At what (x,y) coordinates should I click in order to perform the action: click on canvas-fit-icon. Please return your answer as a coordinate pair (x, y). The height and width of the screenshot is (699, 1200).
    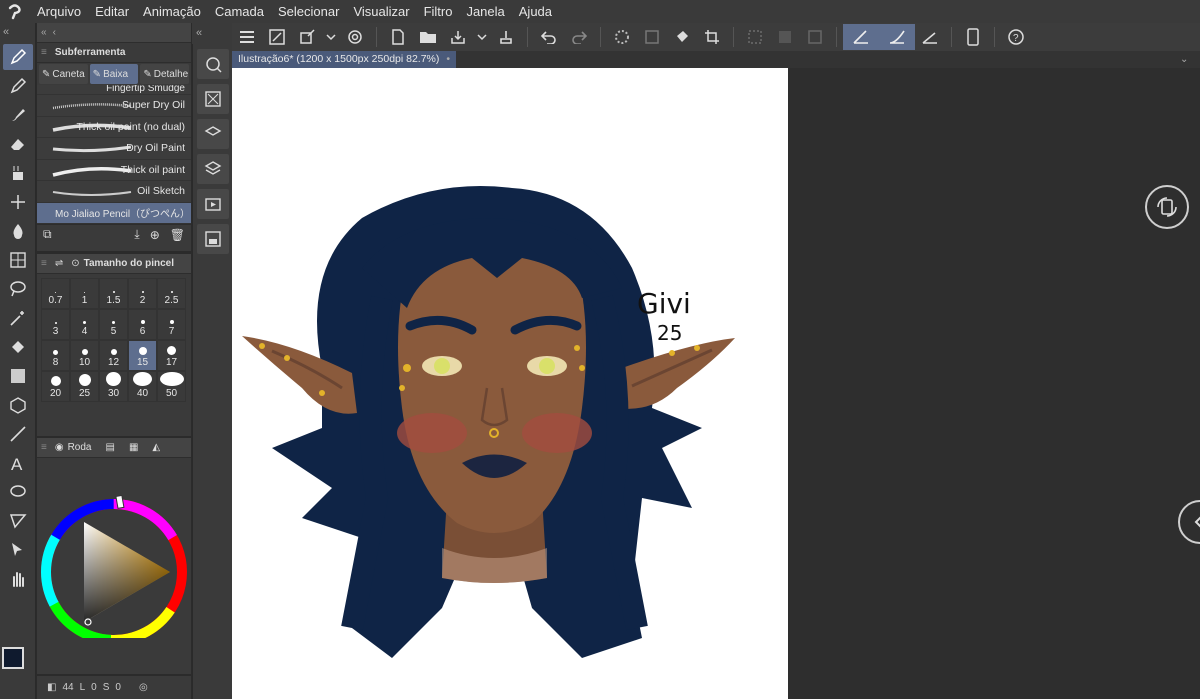
    Looking at the image, I should click on (277, 37).